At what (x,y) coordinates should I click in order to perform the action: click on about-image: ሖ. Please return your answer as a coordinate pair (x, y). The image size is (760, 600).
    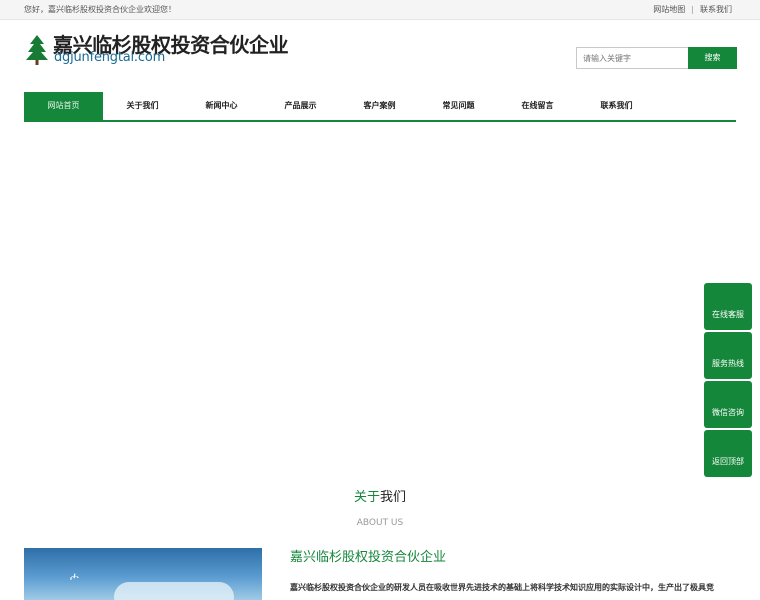
    Looking at the image, I should click on (143, 574).